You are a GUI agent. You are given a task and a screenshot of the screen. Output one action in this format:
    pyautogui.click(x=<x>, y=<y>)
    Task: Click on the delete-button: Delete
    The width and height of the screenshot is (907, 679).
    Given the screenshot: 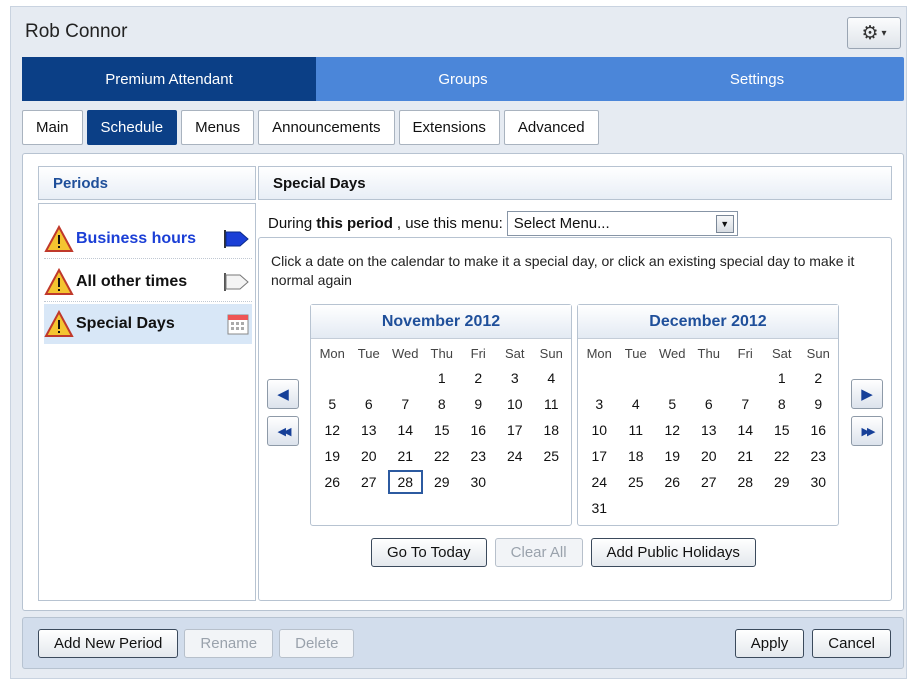 What is the action you would take?
    pyautogui.click(x=317, y=643)
    